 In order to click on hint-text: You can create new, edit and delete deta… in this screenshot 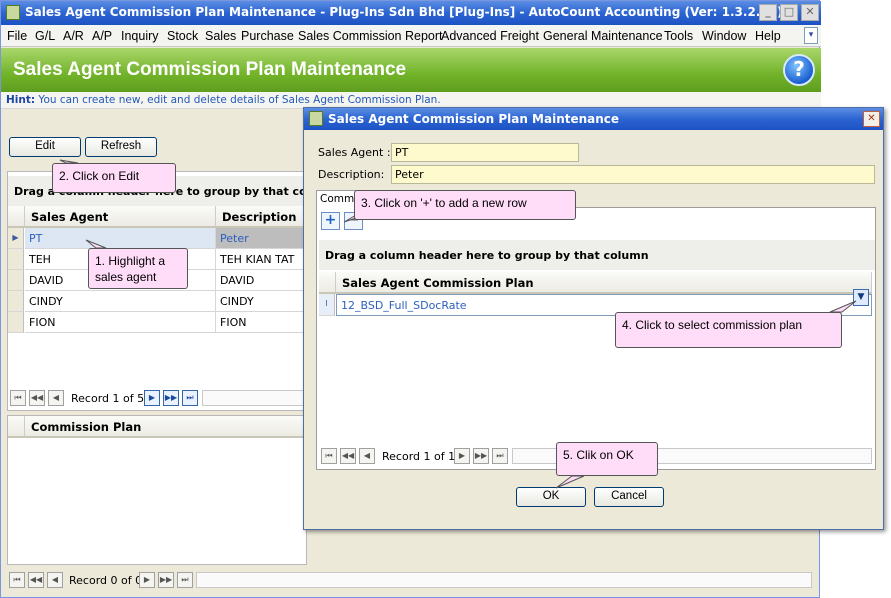, I will do `click(238, 100)`.